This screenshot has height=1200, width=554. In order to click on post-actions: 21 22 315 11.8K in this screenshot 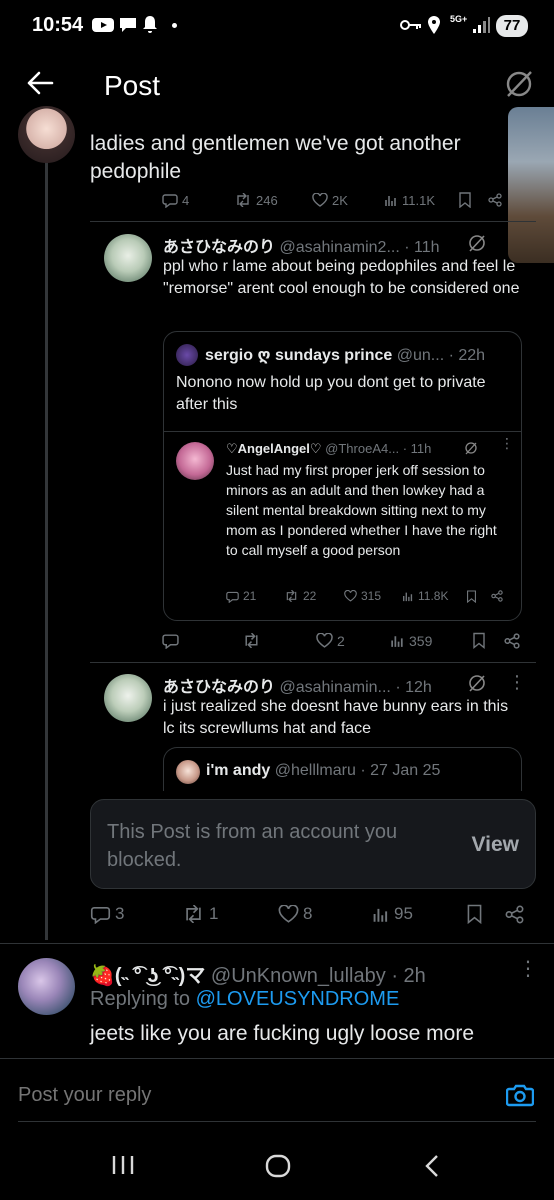, I will do `click(371, 596)`.